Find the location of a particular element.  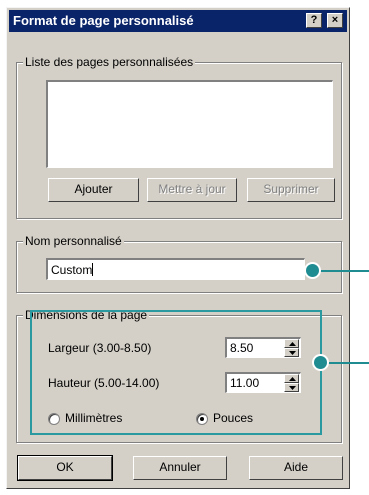

callout-marker-name is located at coordinates (312, 270).